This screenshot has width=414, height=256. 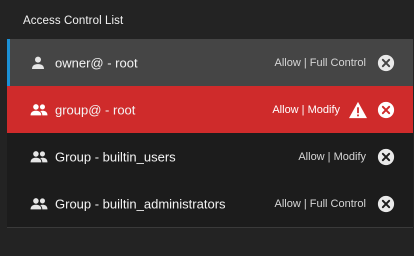 What do you see at coordinates (115, 156) in the screenshot?
I see `entry-principal: Group - builtin_users` at bounding box center [115, 156].